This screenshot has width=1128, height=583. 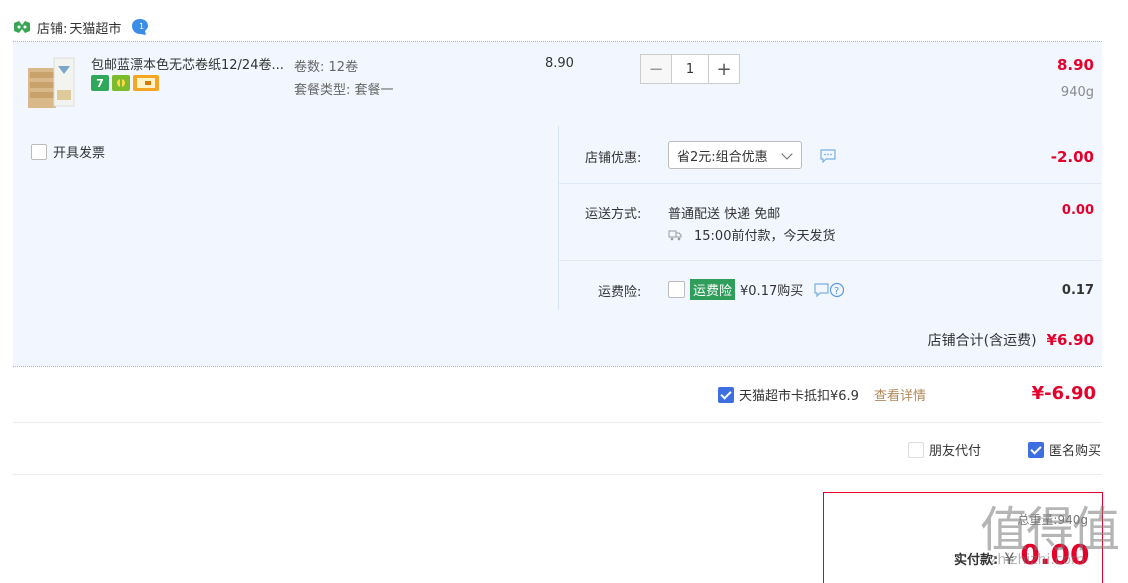 What do you see at coordinates (1075, 451) in the screenshot?
I see `anonymous-label: 匿名购买` at bounding box center [1075, 451].